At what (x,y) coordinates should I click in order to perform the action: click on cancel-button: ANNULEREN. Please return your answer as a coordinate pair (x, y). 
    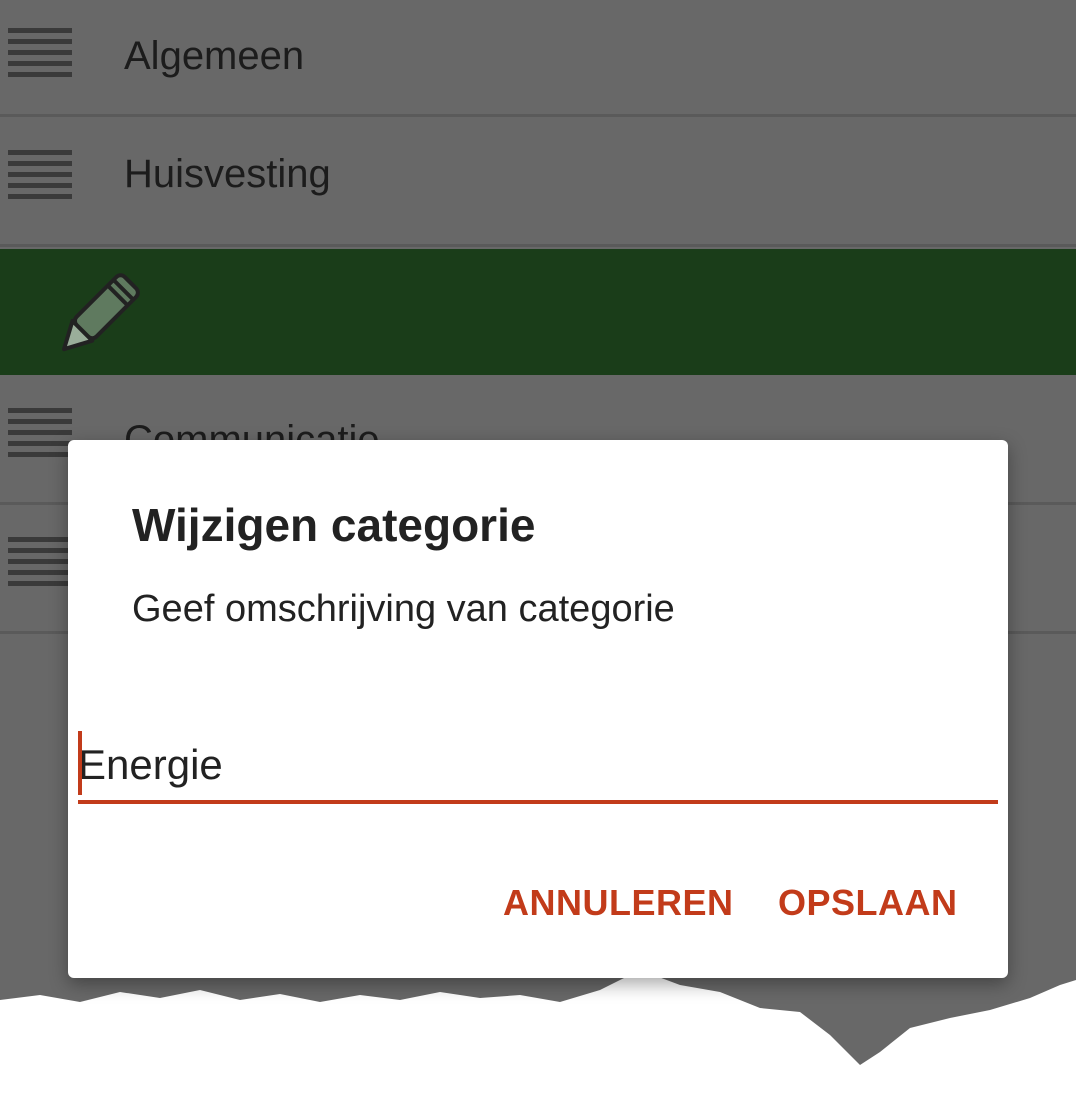
    Looking at the image, I should click on (618, 903).